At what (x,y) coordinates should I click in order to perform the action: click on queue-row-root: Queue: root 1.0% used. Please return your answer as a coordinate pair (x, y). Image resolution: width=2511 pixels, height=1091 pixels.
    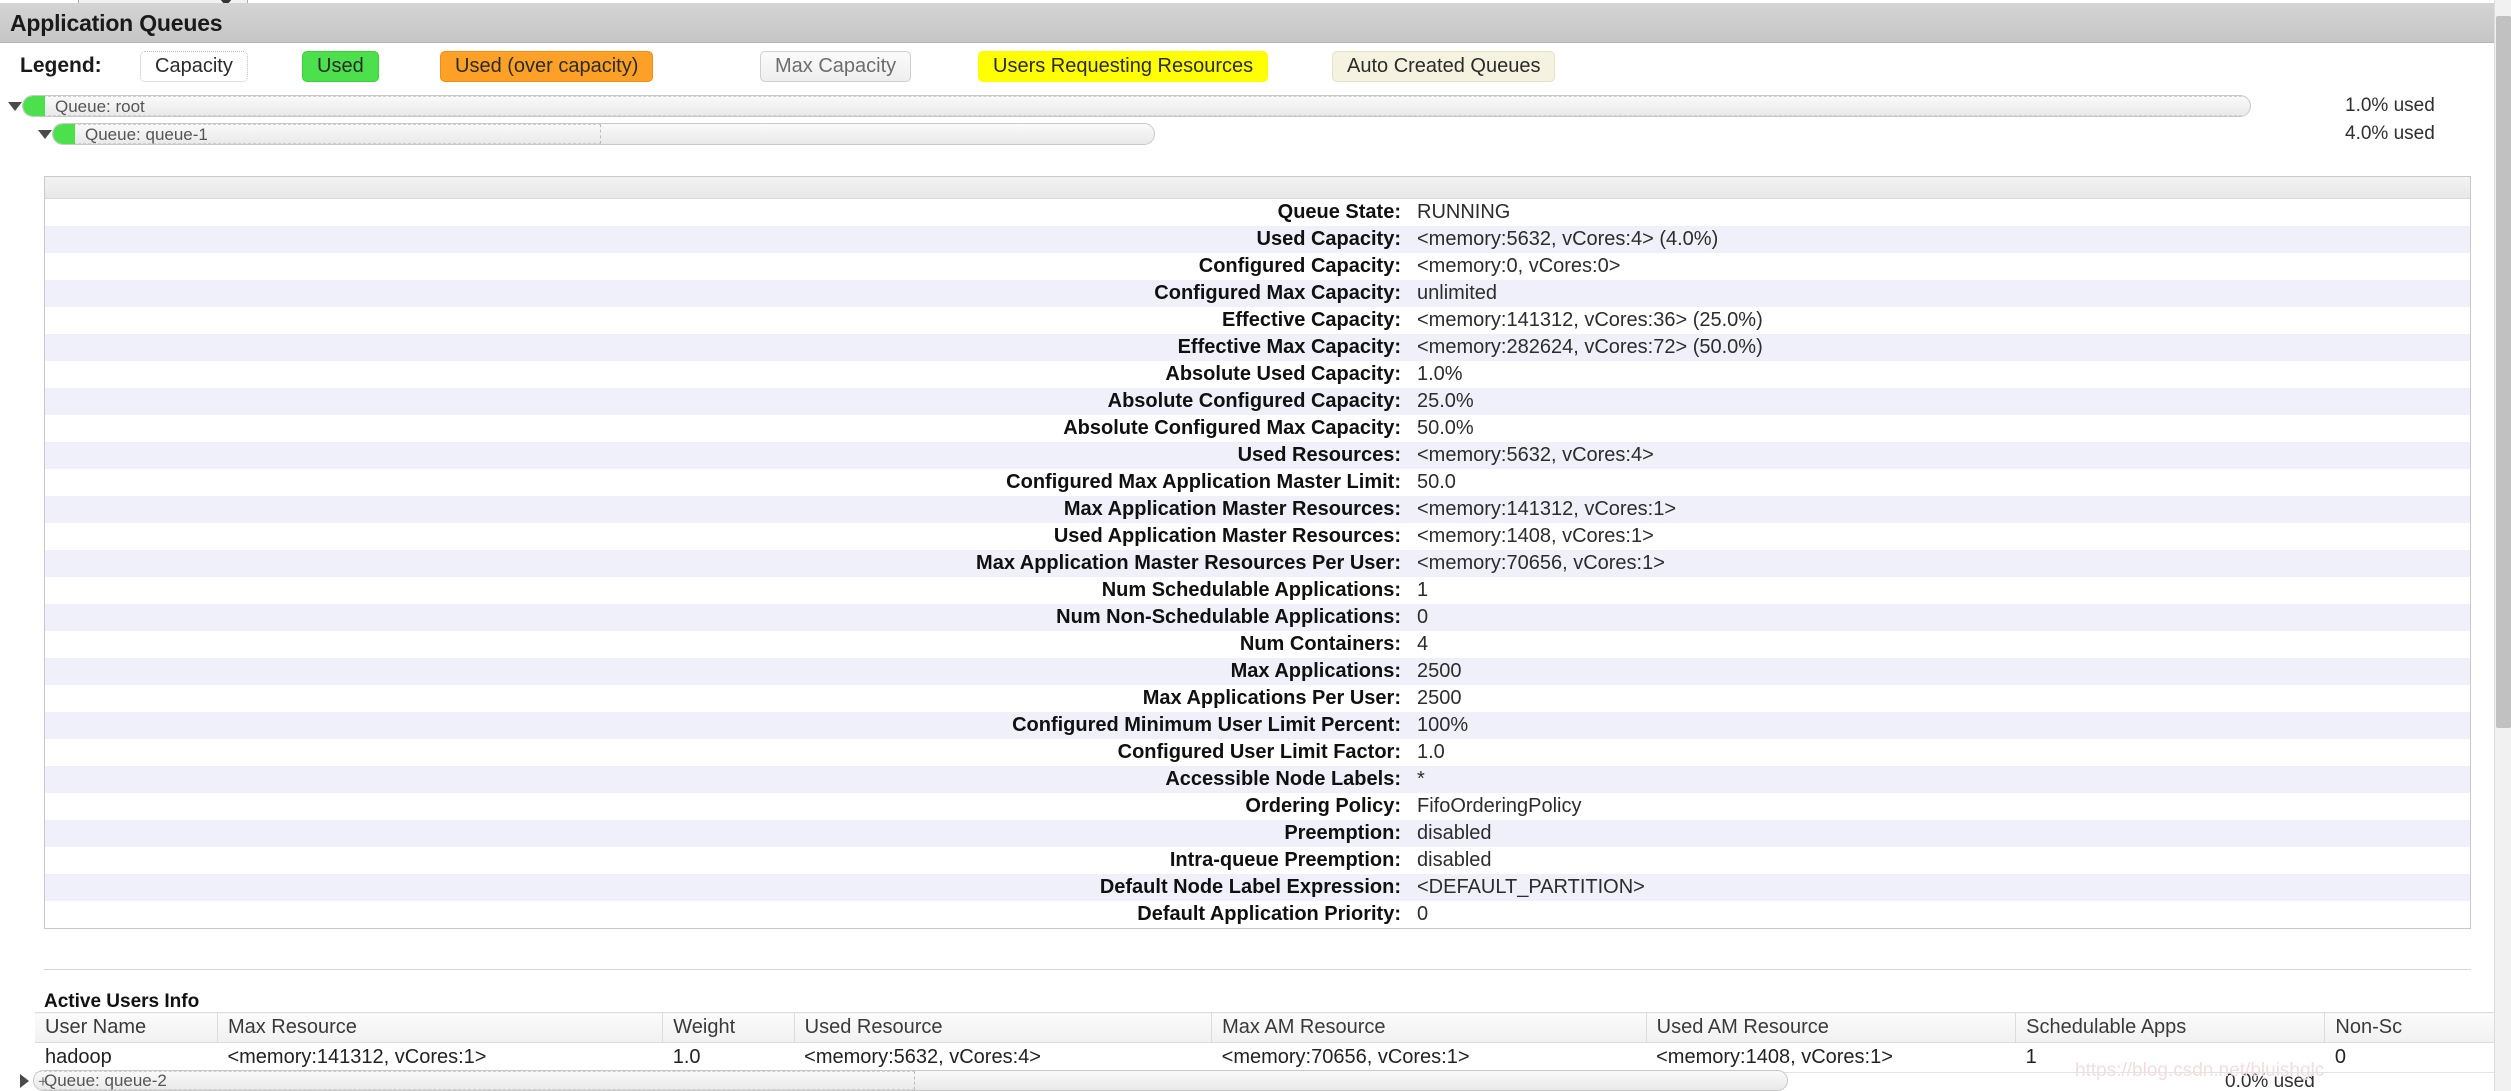
    Looking at the image, I should click on (1255, 107).